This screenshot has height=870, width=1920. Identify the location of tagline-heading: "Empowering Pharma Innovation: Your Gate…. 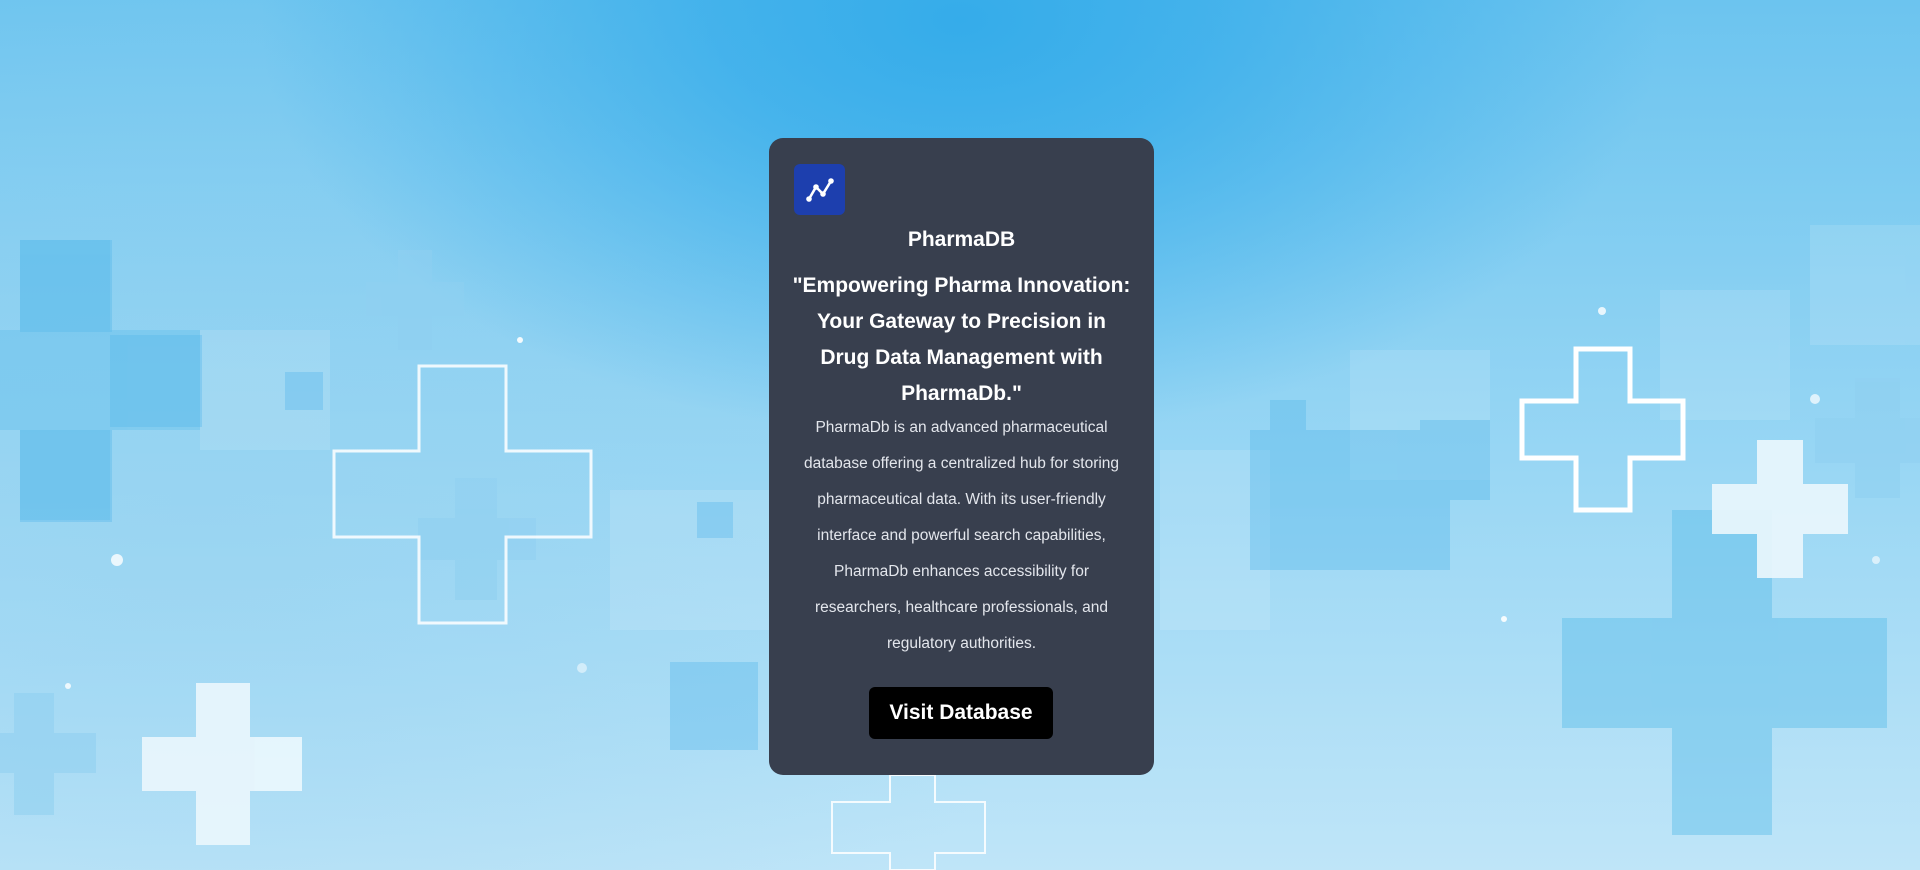
(961, 339).